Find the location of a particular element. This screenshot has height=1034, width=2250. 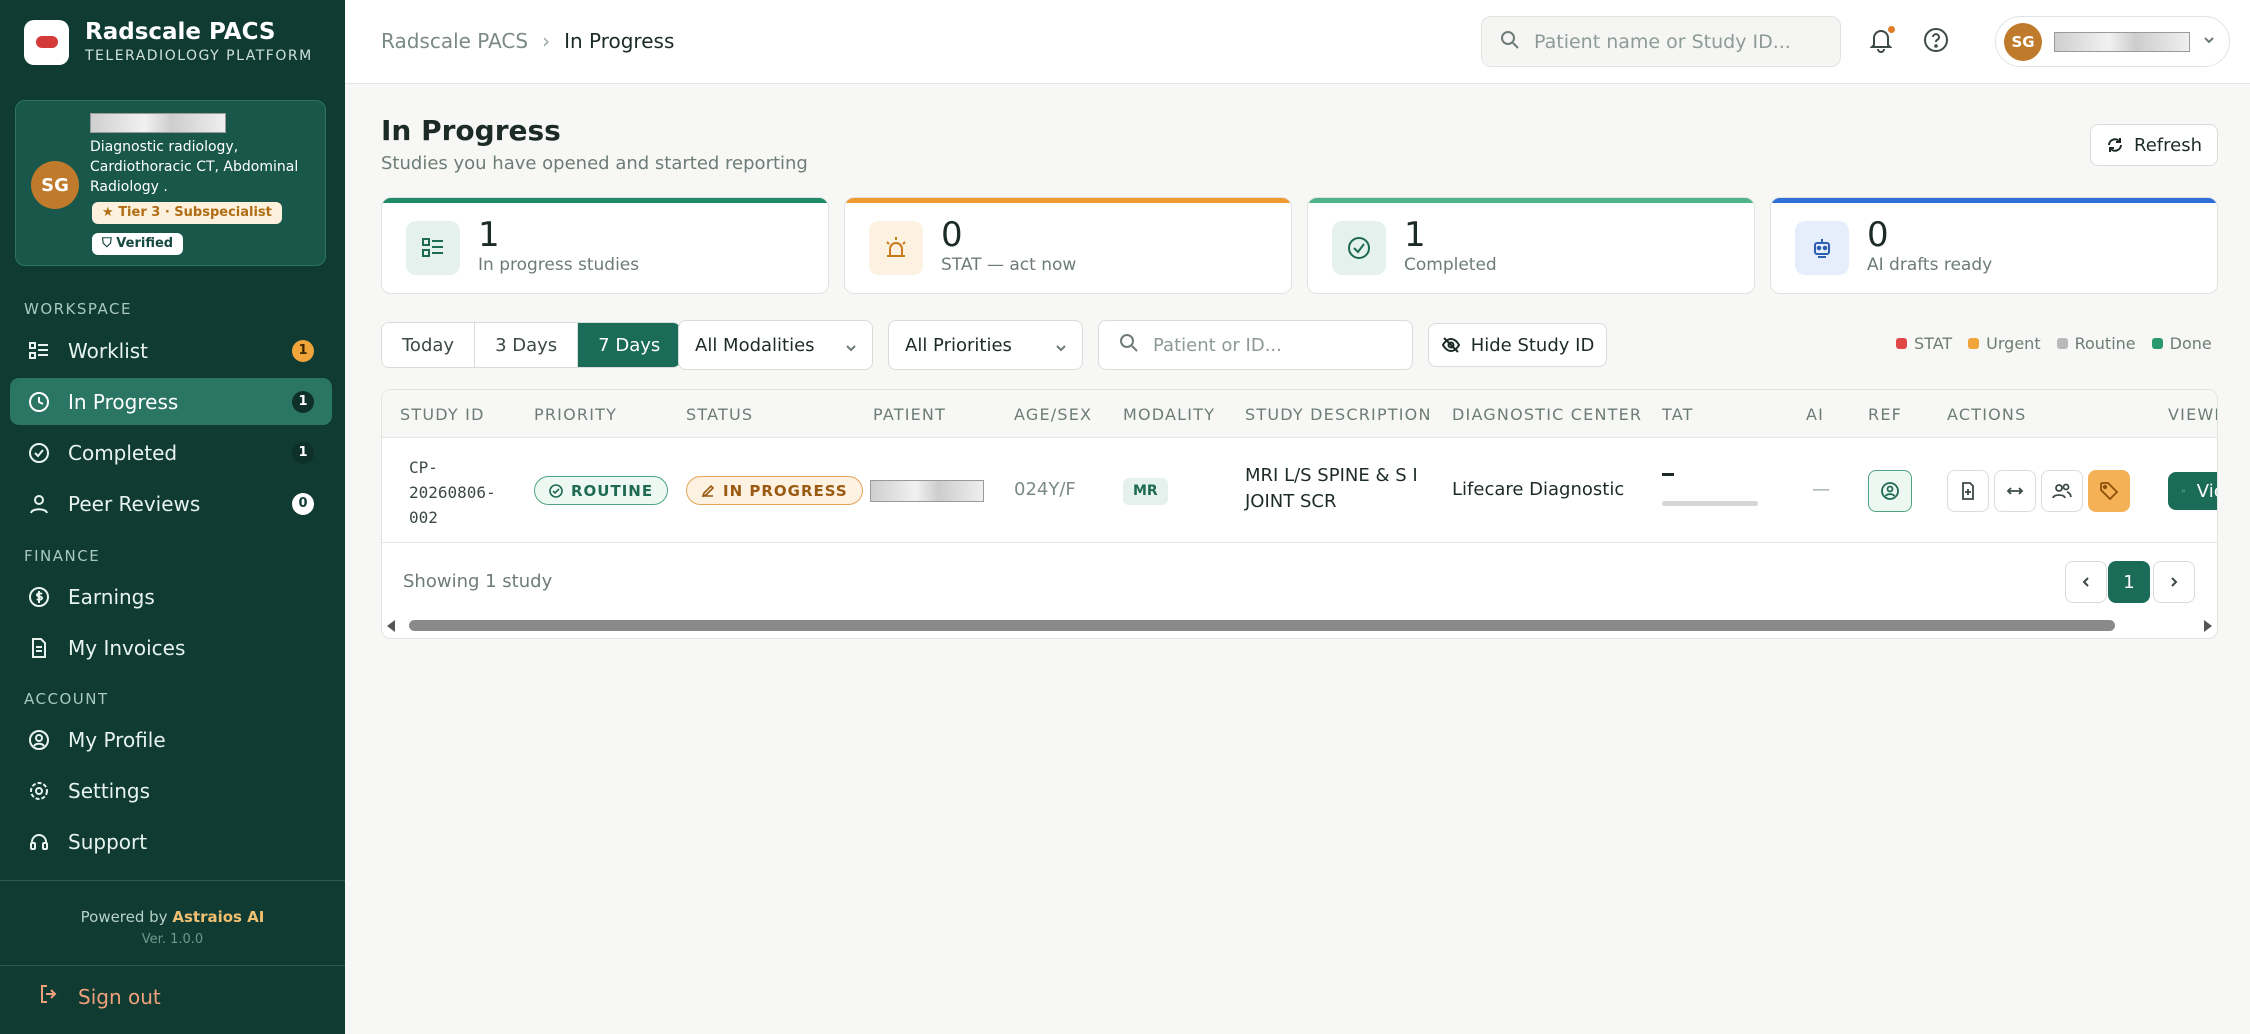

user-icon is located at coordinates (39, 504).